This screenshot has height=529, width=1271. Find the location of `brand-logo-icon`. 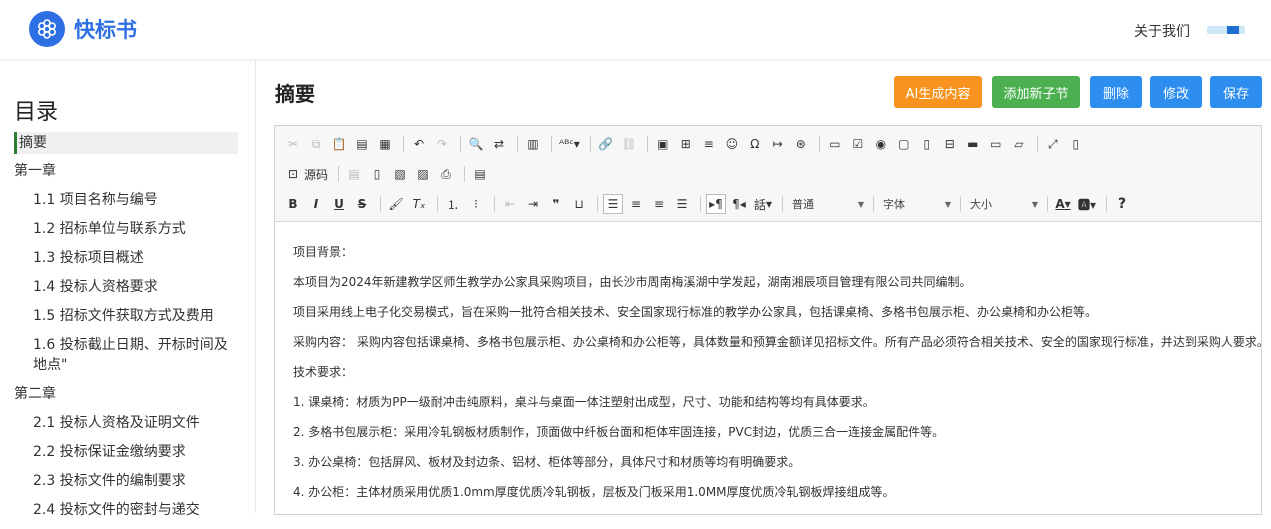

brand-logo-icon is located at coordinates (47, 29).